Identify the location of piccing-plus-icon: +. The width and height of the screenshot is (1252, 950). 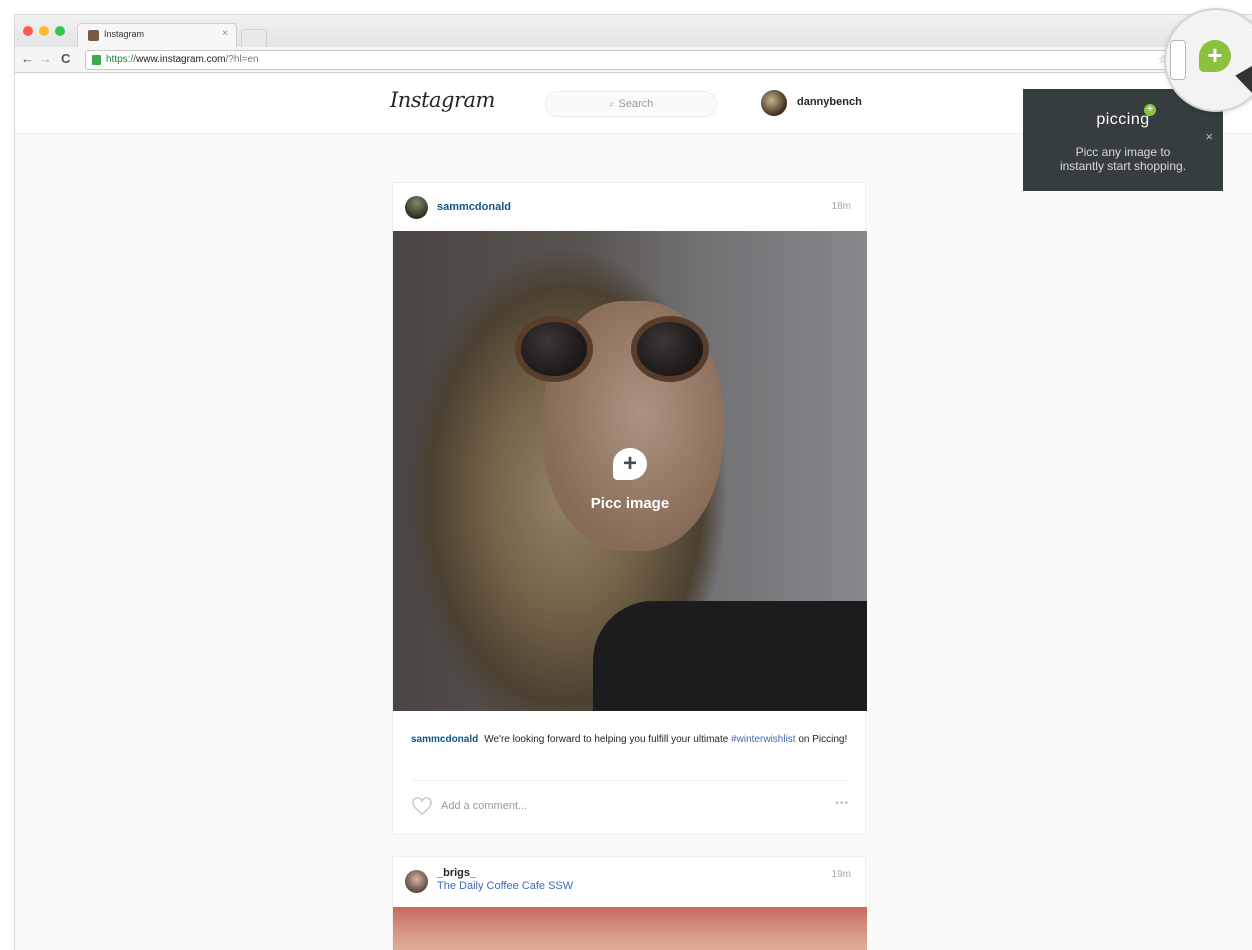
(1150, 110).